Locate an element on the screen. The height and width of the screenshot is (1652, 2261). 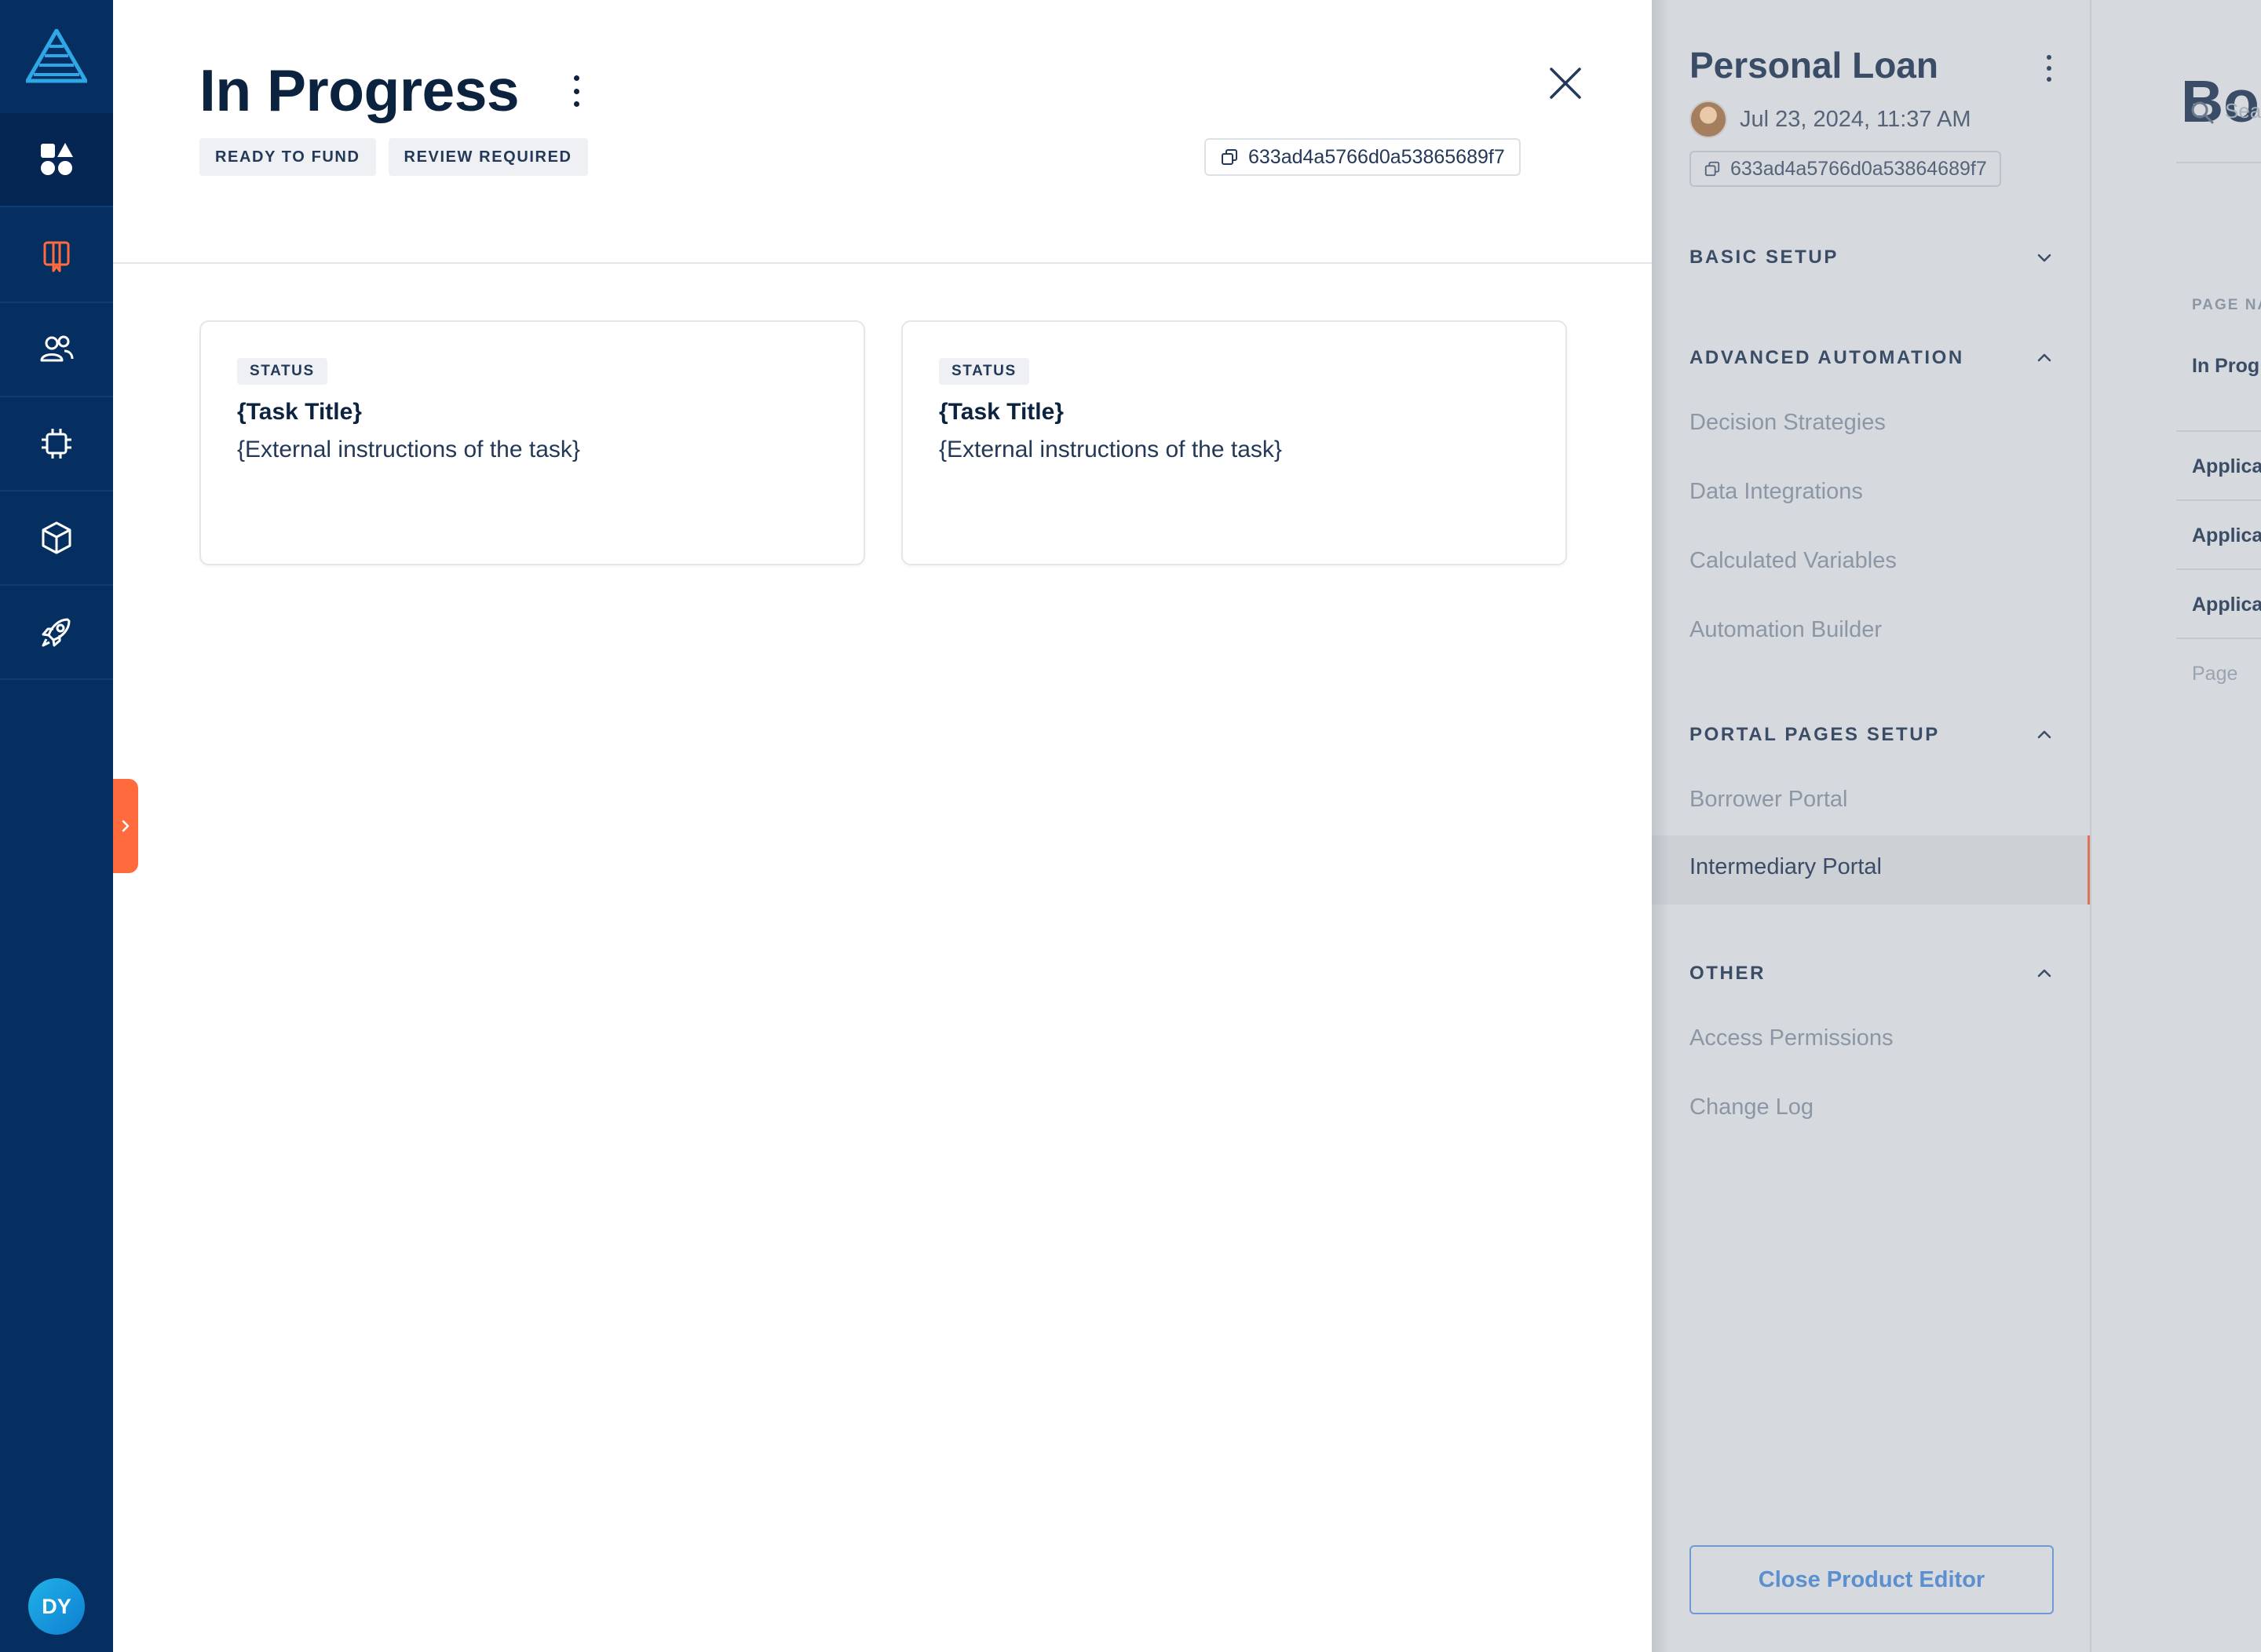
chevron-right-icon is located at coordinates (126, 826).